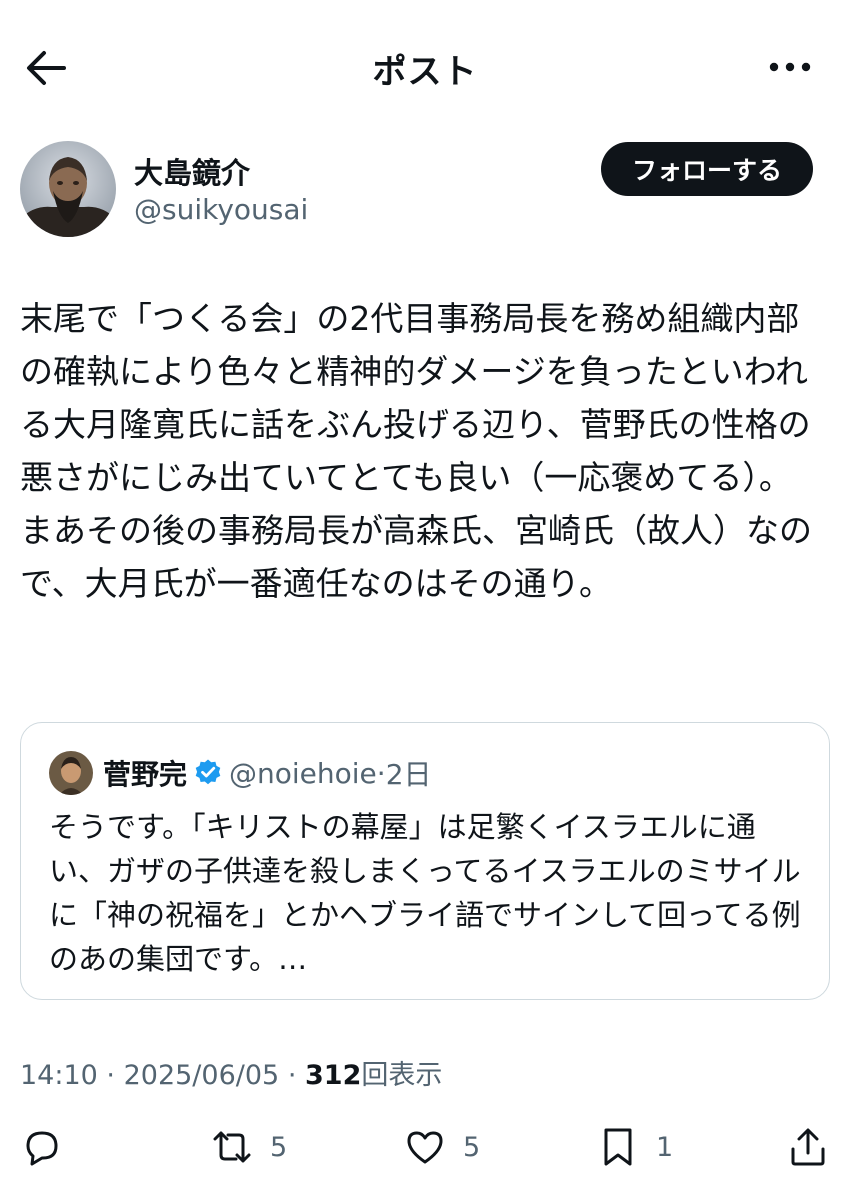 The image size is (850, 1200). I want to click on author-handle: @suikyousai, so click(221, 209).